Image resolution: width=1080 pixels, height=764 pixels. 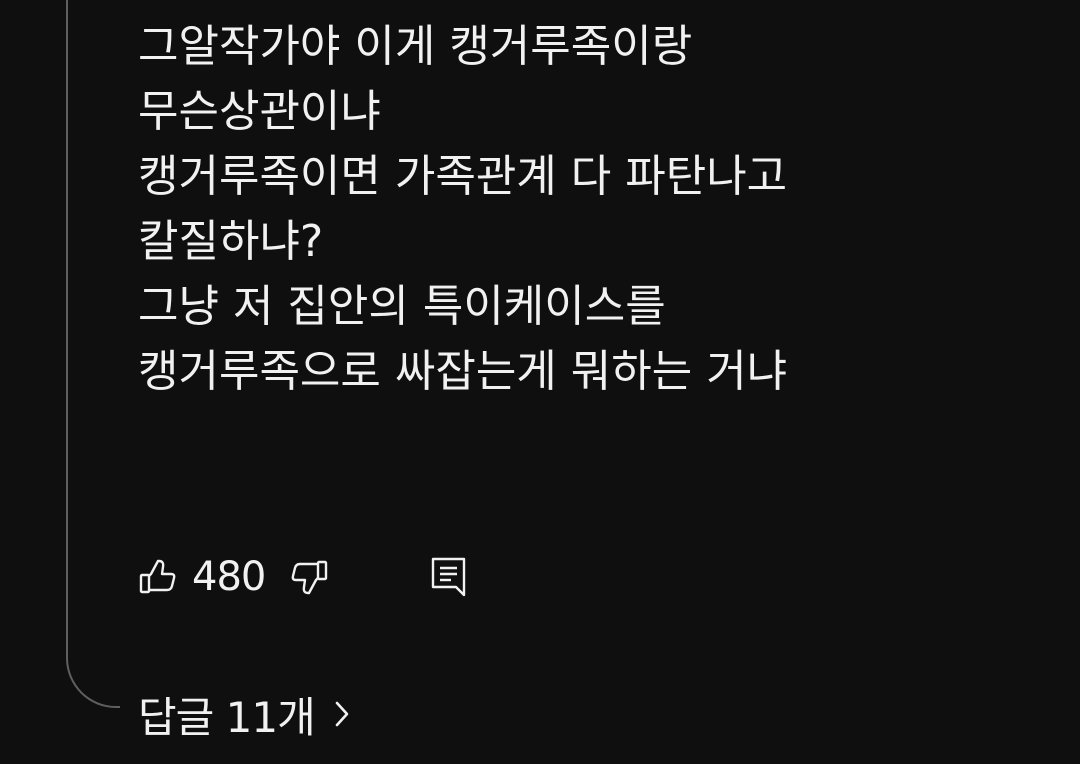 I want to click on chevron-right-icon, so click(x=342, y=714).